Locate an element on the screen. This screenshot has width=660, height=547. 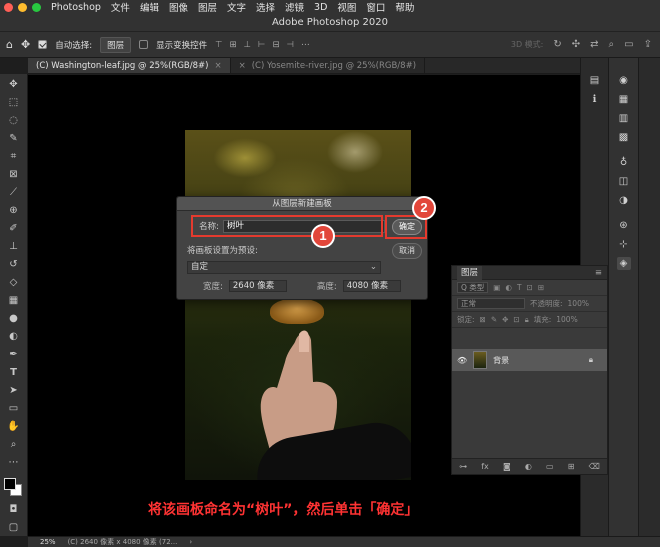
zoom-window-button is located at coordinates (36, 7).